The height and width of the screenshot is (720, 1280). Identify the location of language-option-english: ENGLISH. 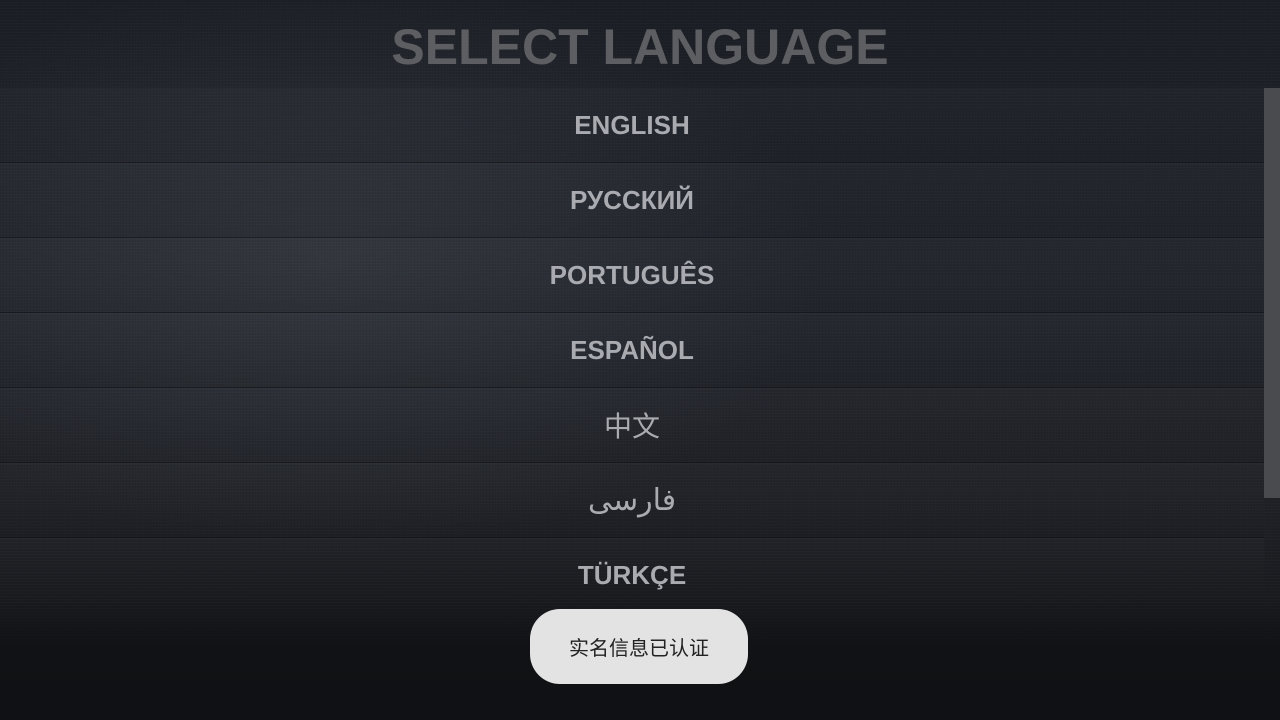
(632, 125).